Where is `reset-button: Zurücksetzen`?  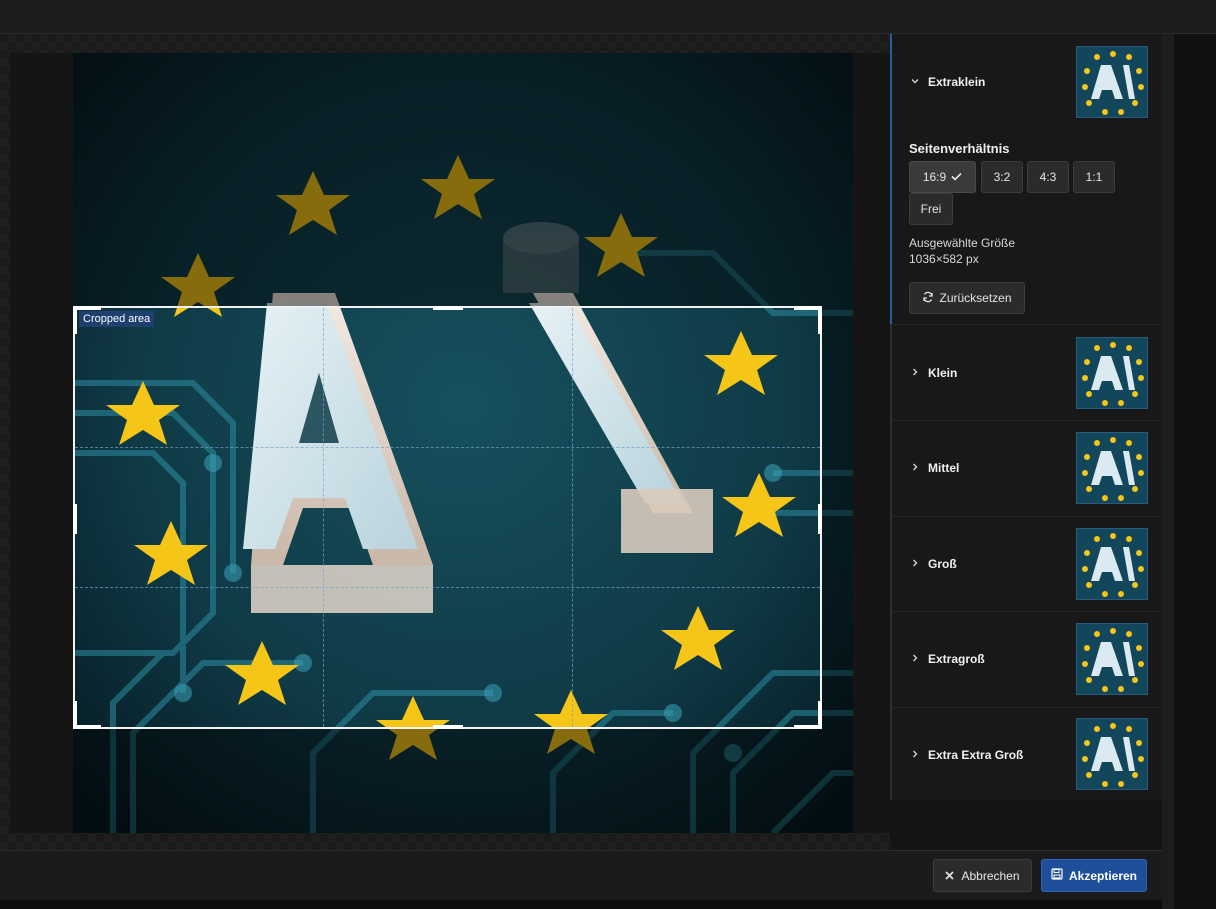
reset-button: Zurücksetzen is located at coordinates (967, 298).